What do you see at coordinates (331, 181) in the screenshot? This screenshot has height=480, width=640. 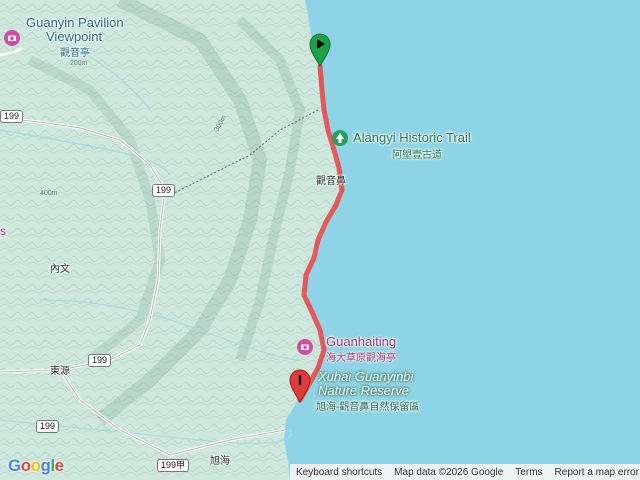 I see `place-guanyinbi: 觀音鼻` at bounding box center [331, 181].